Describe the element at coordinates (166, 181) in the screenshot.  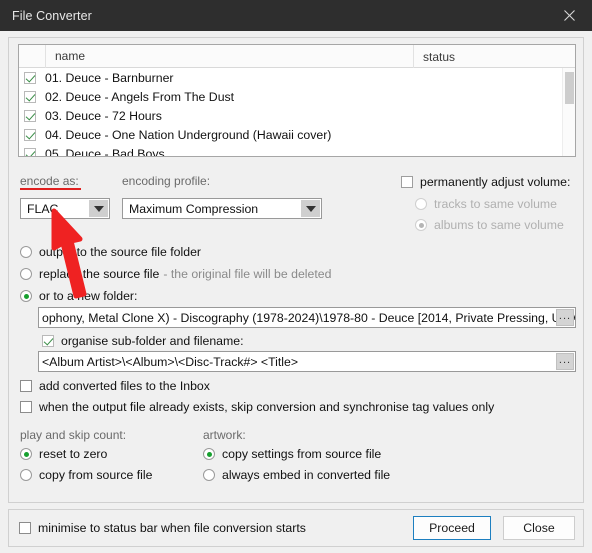
I see `encoding-profile-label: encoding profile:` at that location.